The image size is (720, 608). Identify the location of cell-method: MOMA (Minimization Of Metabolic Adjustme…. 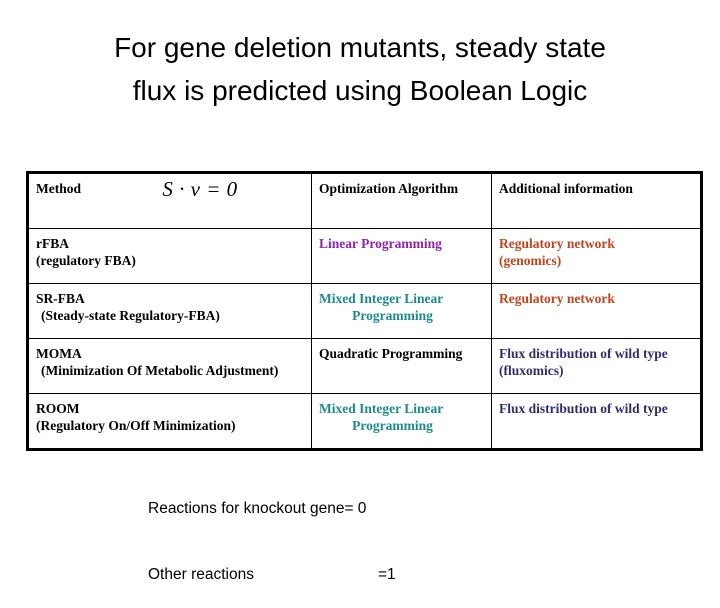
(169, 366).